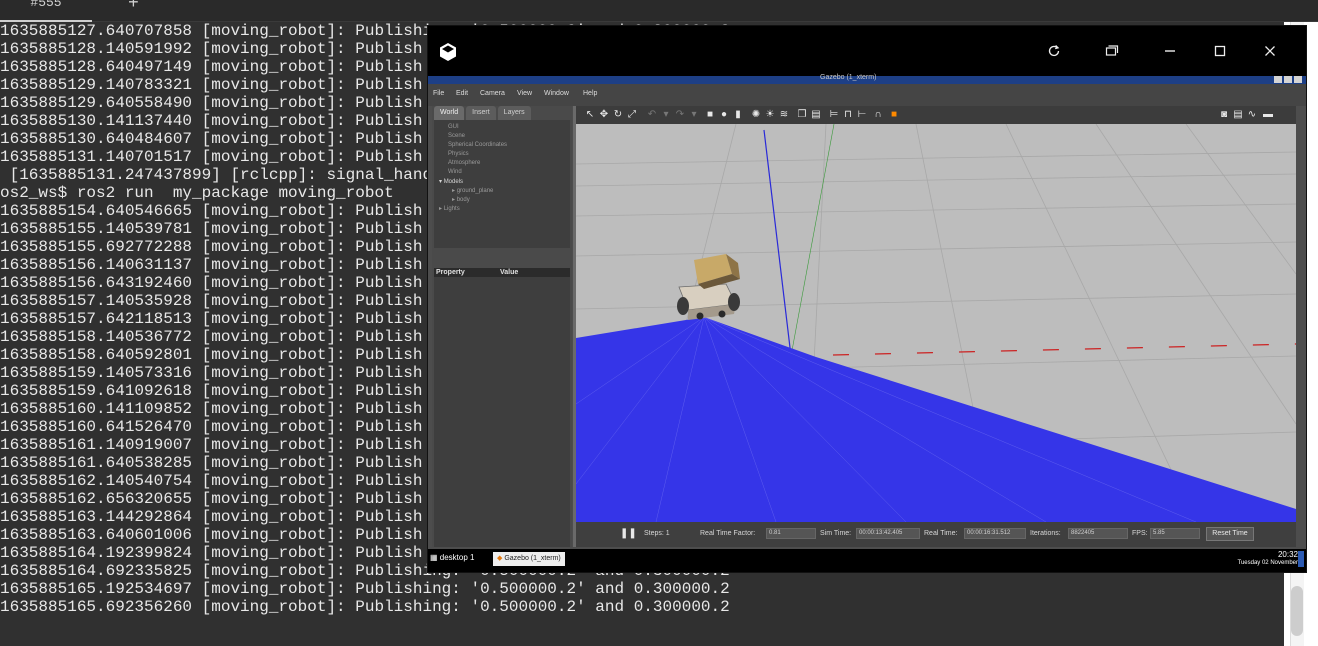  What do you see at coordinates (1170, 51) in the screenshot?
I see `minimize-icon` at bounding box center [1170, 51].